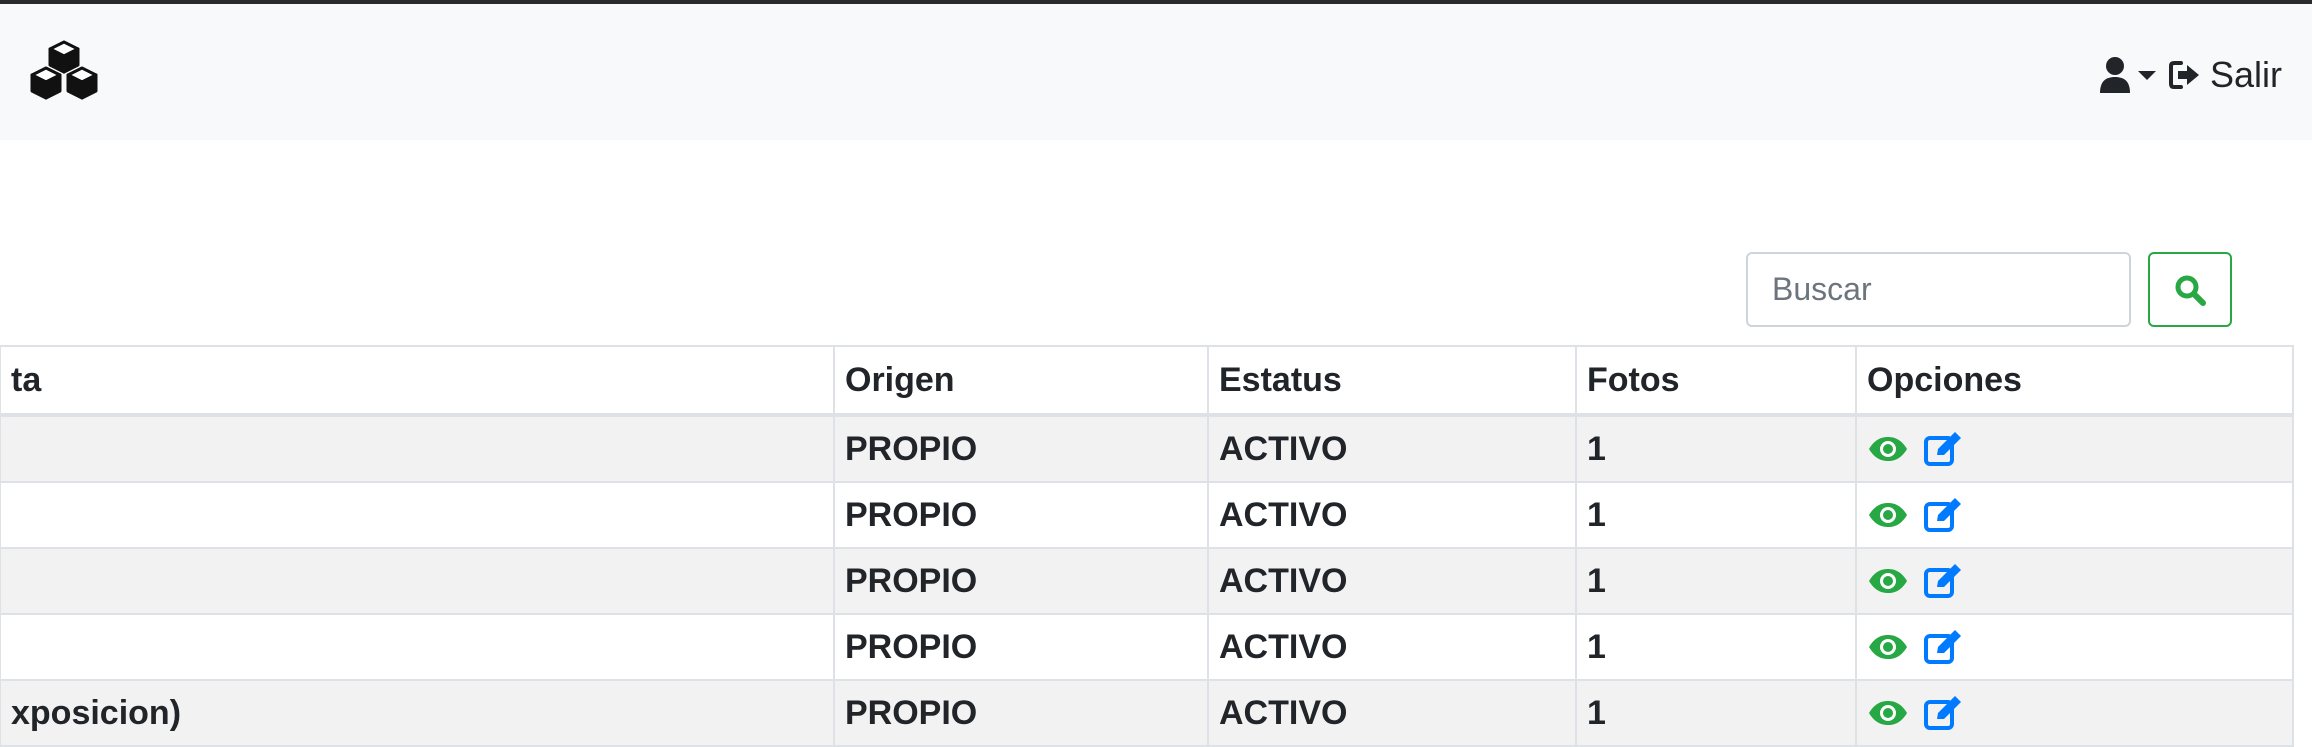 This screenshot has height=747, width=2312. I want to click on search-icon, so click(2190, 290).